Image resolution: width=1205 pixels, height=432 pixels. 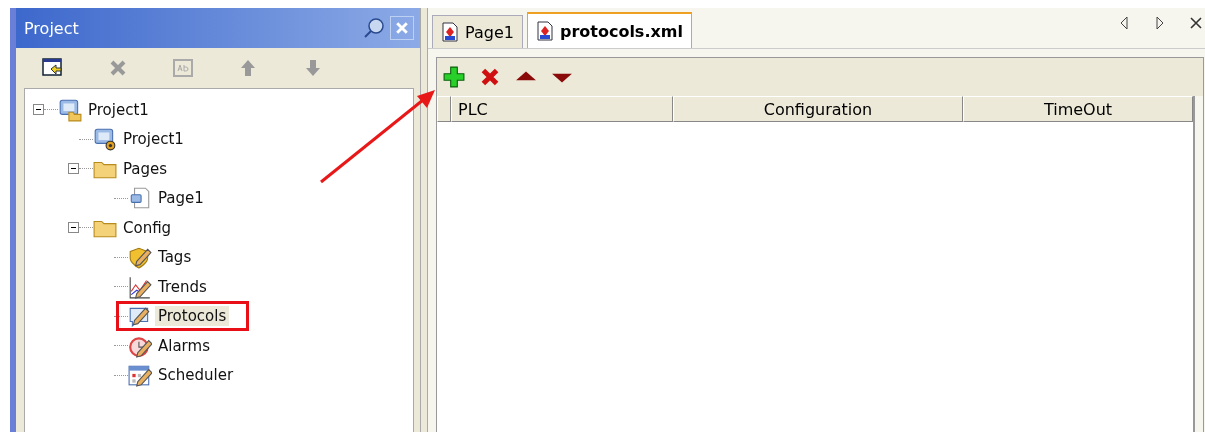 What do you see at coordinates (147, 227) in the screenshot?
I see `tree-item: Config` at bounding box center [147, 227].